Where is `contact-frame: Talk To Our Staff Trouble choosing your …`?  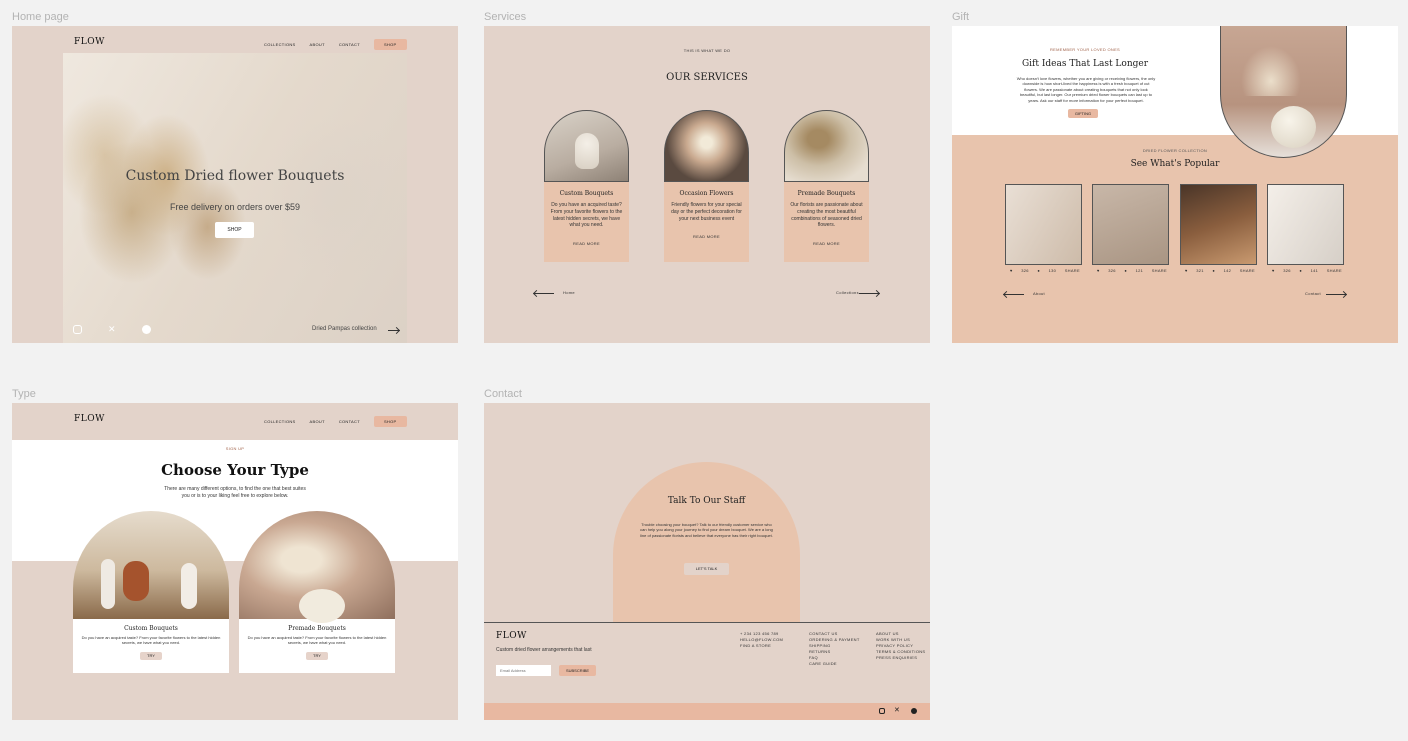 contact-frame: Talk To Our Staff Trouble choosing your … is located at coordinates (707, 561).